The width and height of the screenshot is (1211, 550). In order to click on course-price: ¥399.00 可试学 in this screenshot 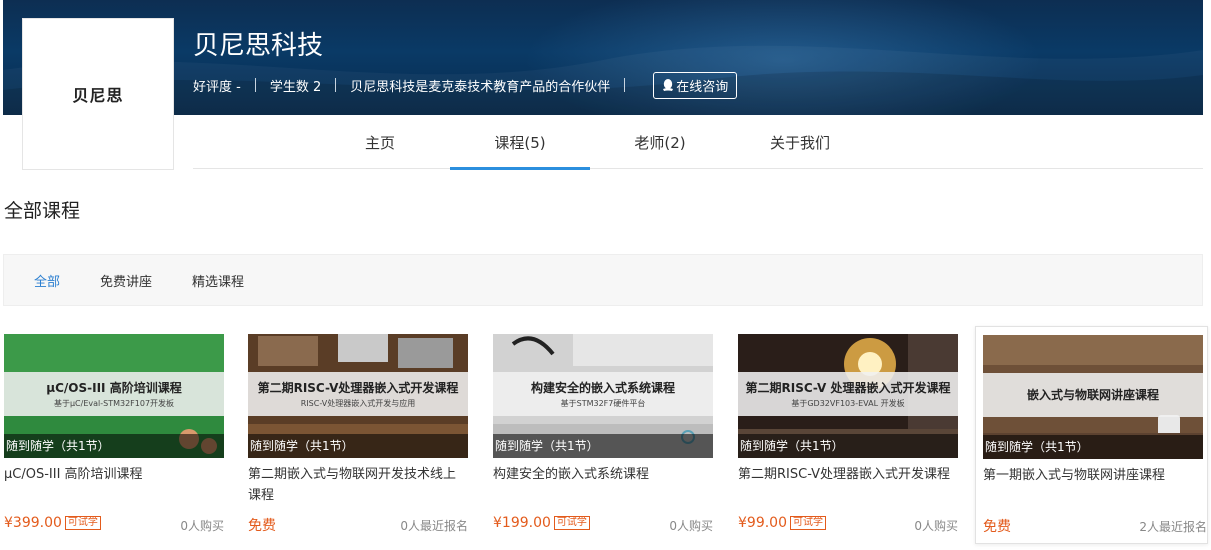, I will do `click(52, 523)`.